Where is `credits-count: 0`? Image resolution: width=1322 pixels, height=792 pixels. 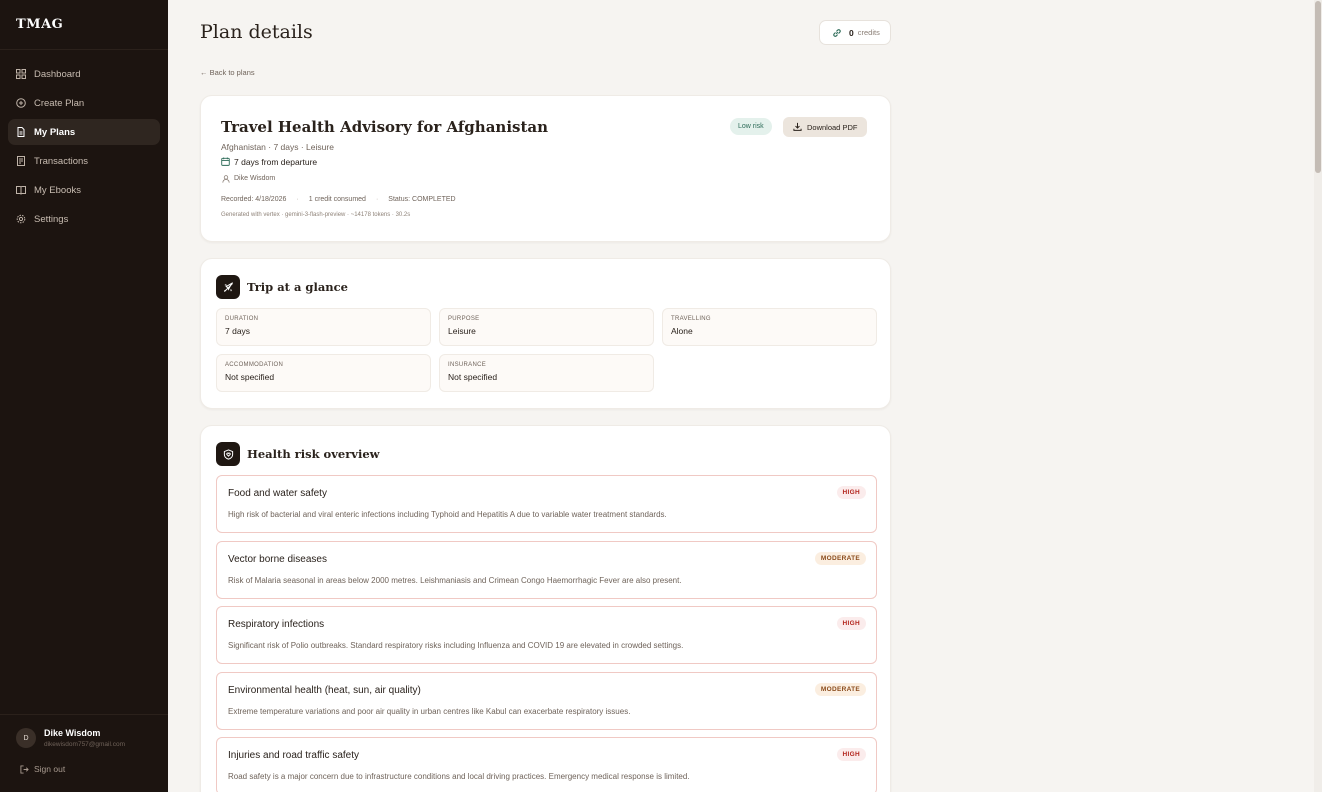 credits-count: 0 is located at coordinates (851, 32).